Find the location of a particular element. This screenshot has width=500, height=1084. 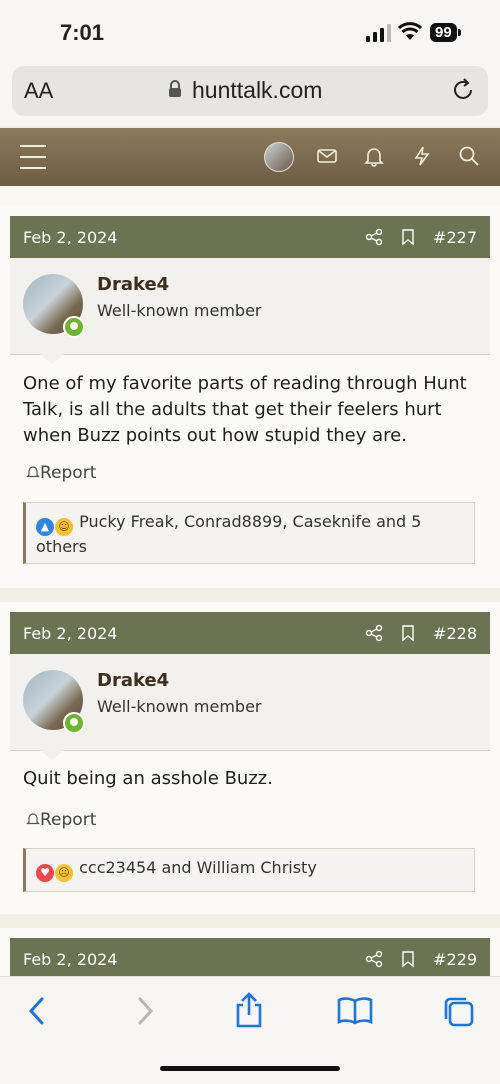

post-message: Quit being an asshole Buzz. is located at coordinates (148, 778).